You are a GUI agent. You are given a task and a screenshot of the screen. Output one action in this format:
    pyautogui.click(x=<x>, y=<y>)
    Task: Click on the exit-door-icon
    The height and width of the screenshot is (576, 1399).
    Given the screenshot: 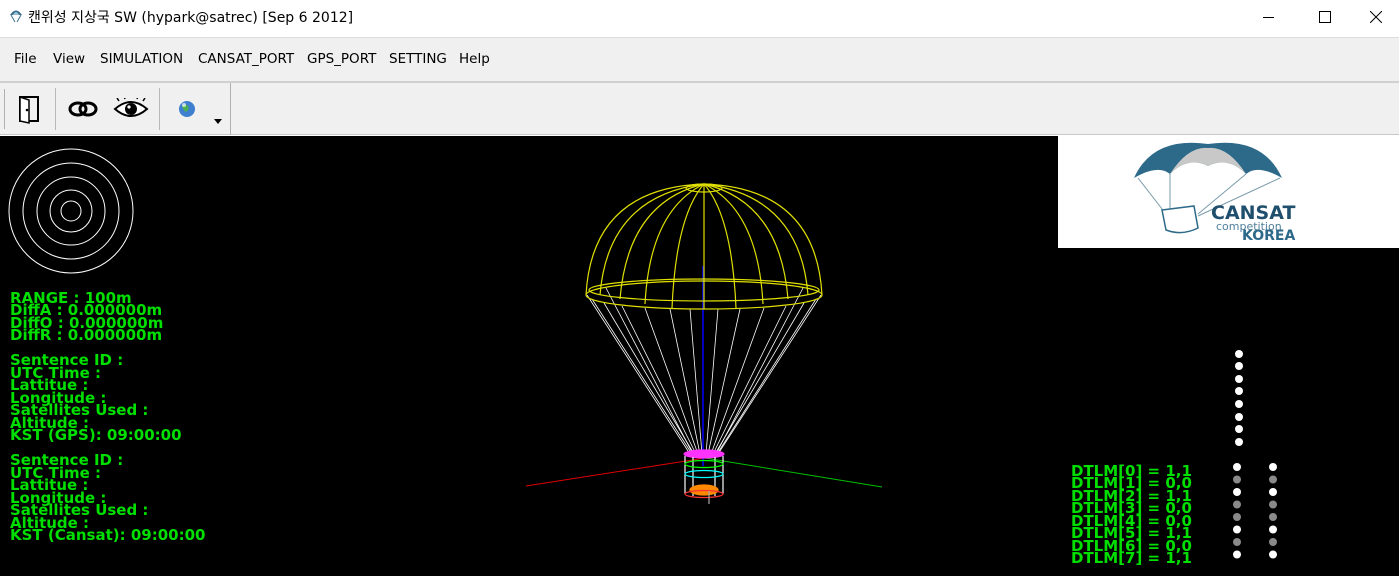 What is the action you would take?
    pyautogui.click(x=29, y=109)
    